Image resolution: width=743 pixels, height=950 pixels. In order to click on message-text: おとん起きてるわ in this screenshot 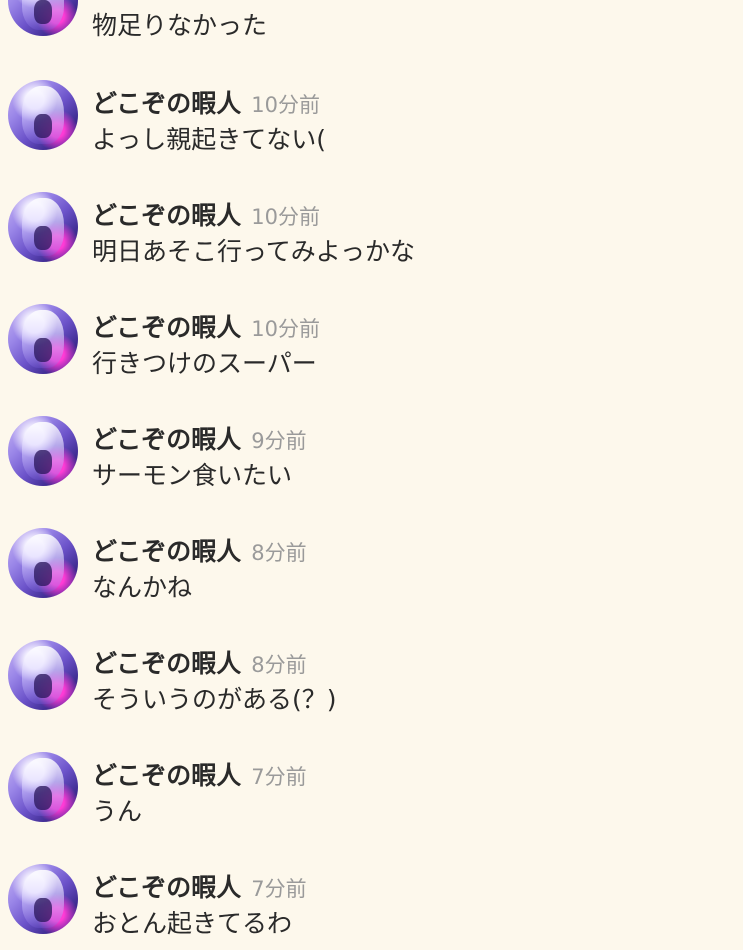, I will do `click(192, 923)`.